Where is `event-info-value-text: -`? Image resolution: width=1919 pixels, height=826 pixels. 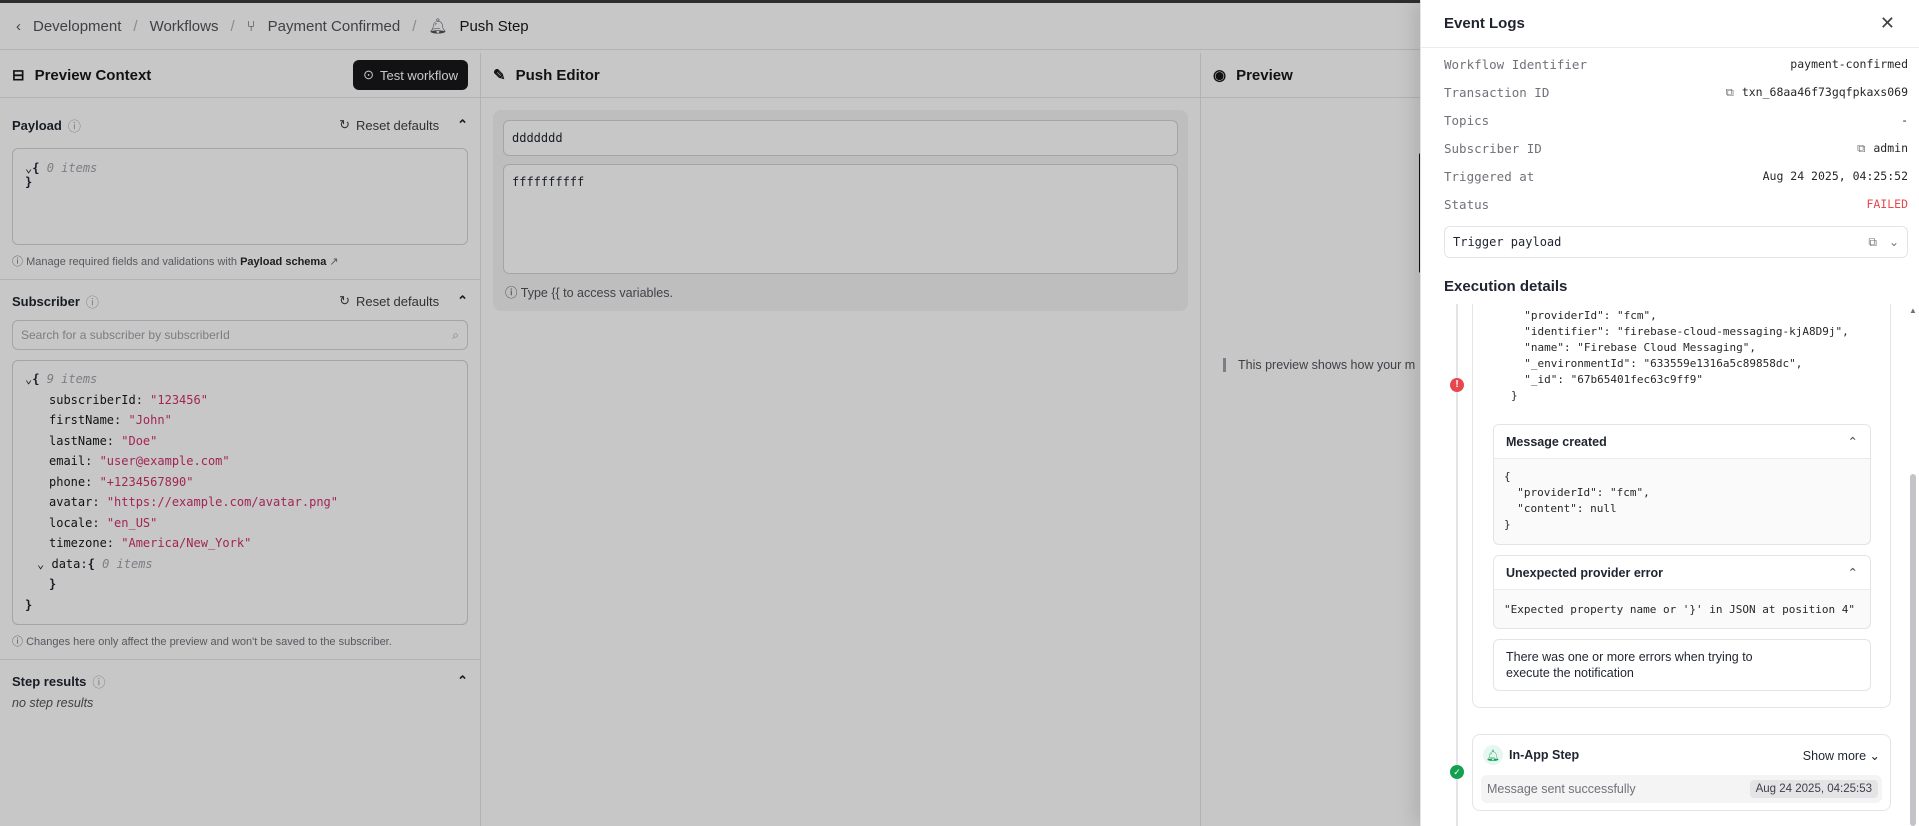 event-info-value-text: - is located at coordinates (1904, 120).